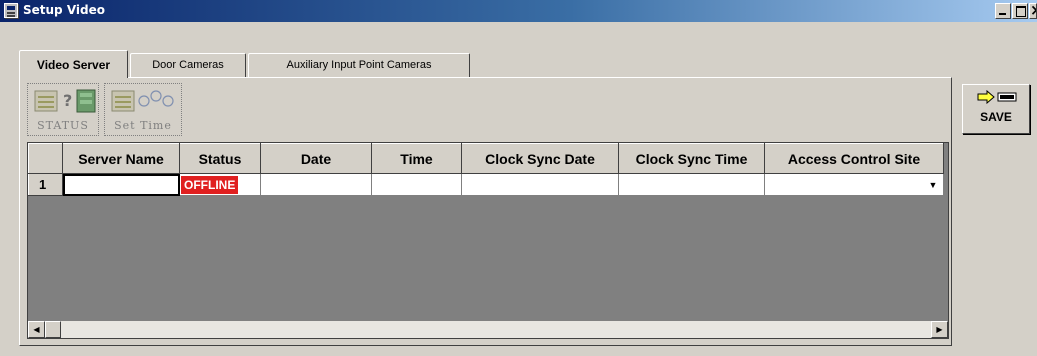 The height and width of the screenshot is (356, 1037). I want to click on window-title: Setup Video, so click(64, 10).